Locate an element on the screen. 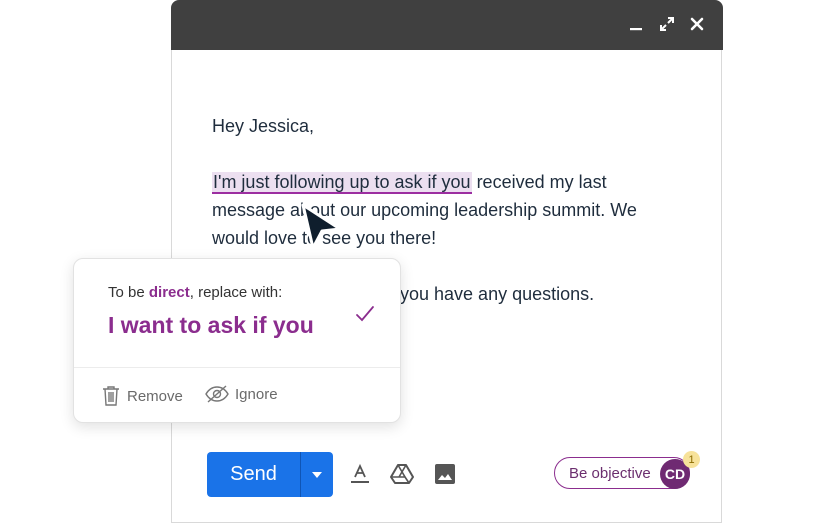 The width and height of the screenshot is (826, 526). text-format-icon is located at coordinates (360, 474).